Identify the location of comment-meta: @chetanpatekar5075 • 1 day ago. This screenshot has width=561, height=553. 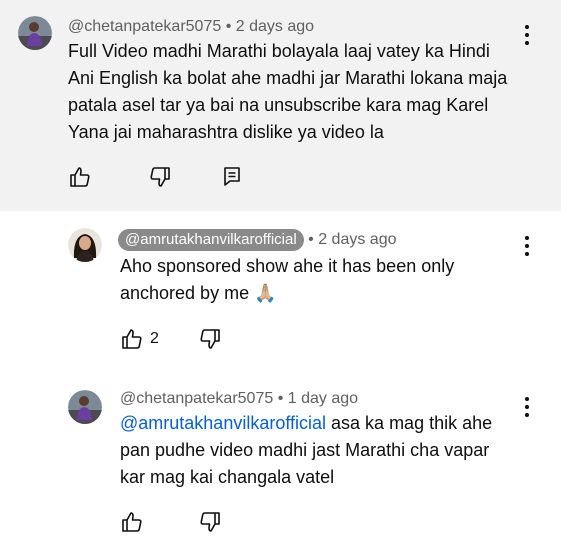
(239, 399).